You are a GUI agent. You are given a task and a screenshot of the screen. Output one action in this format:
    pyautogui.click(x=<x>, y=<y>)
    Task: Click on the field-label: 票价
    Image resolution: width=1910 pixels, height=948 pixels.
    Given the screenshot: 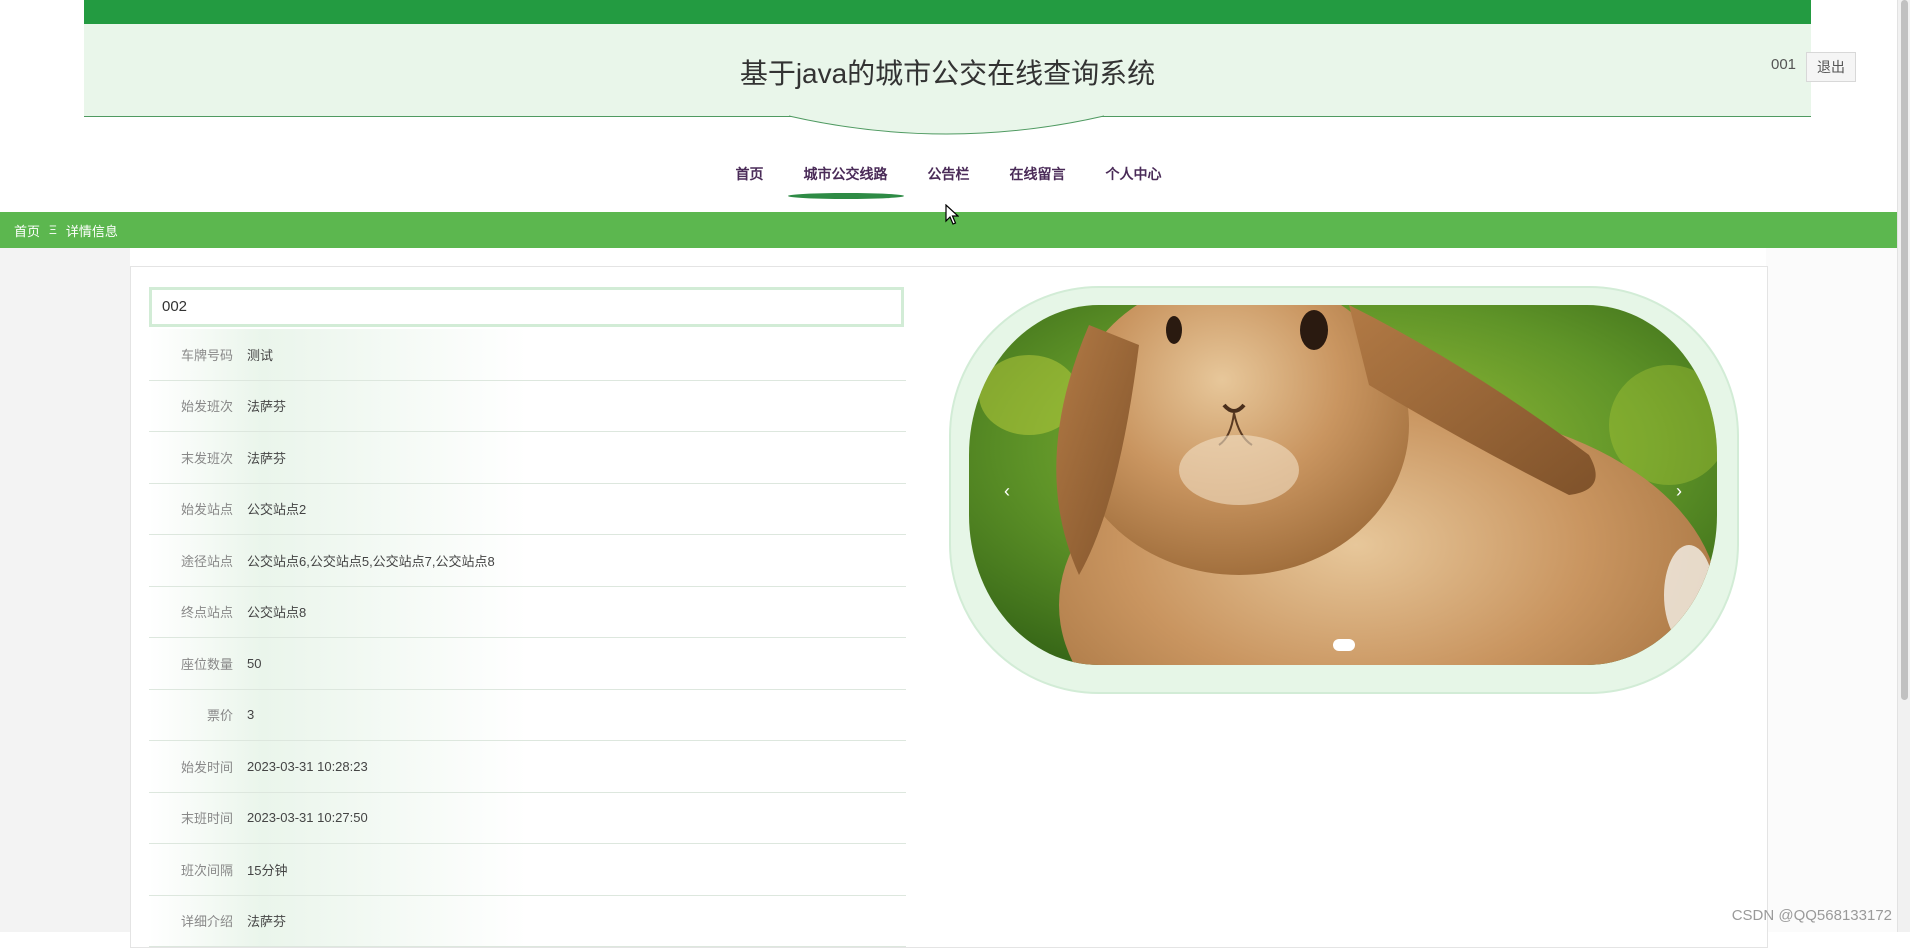 What is the action you would take?
    pyautogui.click(x=219, y=716)
    